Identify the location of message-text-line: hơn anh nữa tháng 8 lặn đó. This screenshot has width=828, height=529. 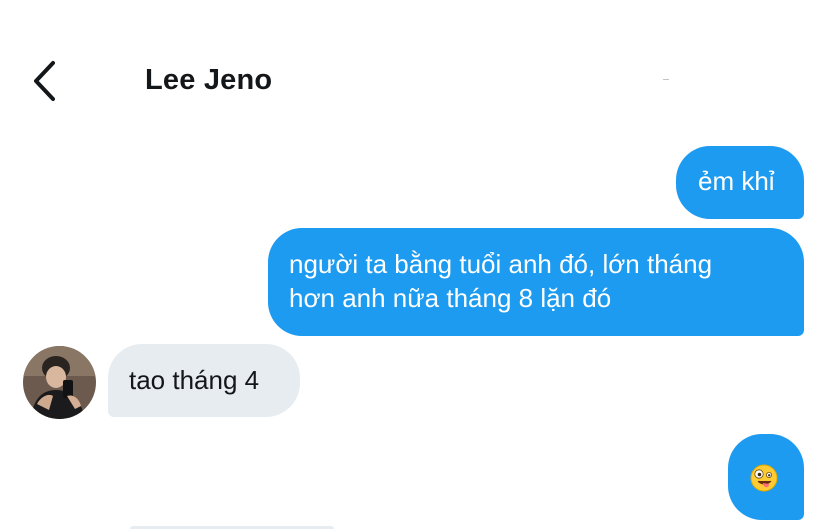
(450, 298).